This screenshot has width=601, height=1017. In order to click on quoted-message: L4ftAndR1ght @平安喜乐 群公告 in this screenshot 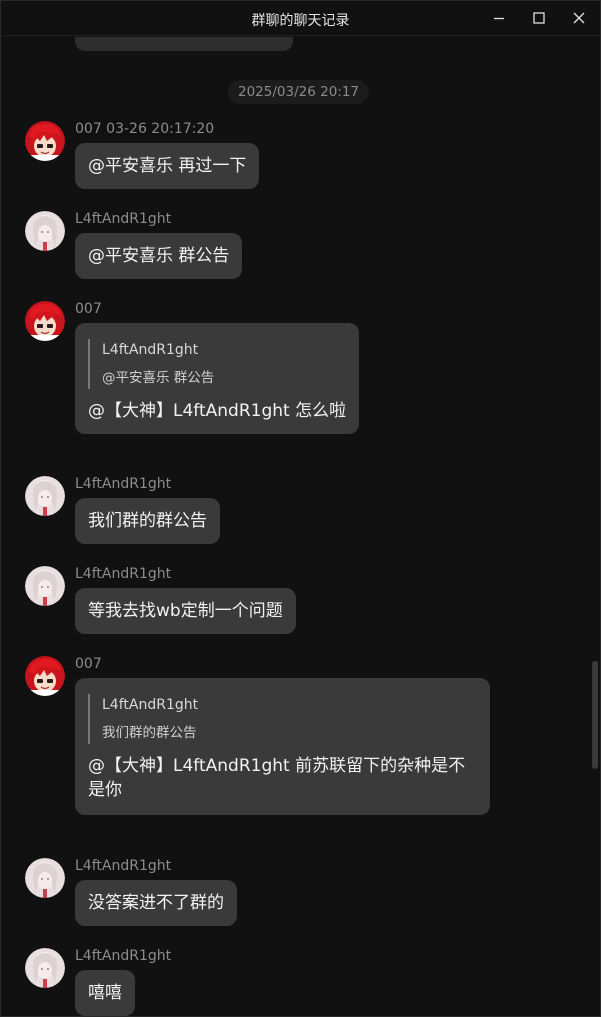, I will do `click(217, 364)`.